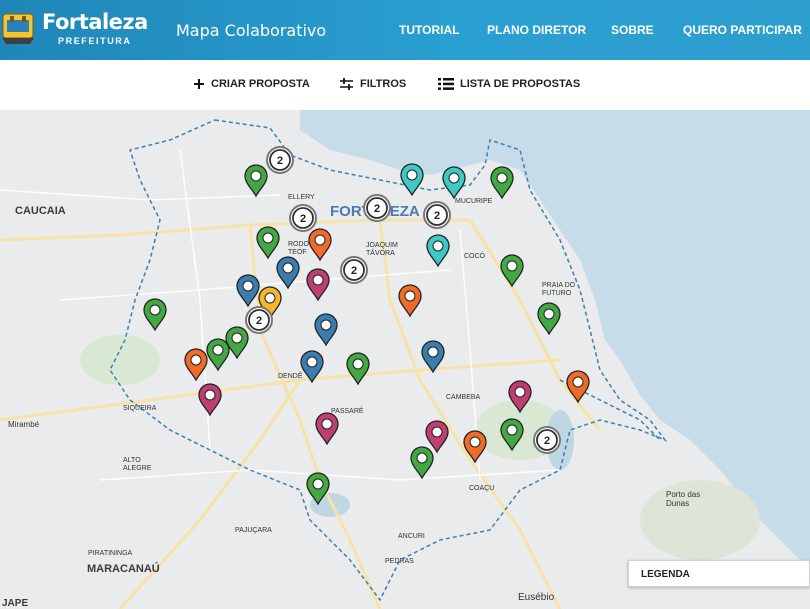 This screenshot has width=810, height=609. What do you see at coordinates (475, 255) in the screenshot?
I see `label-coco: COCÓ` at bounding box center [475, 255].